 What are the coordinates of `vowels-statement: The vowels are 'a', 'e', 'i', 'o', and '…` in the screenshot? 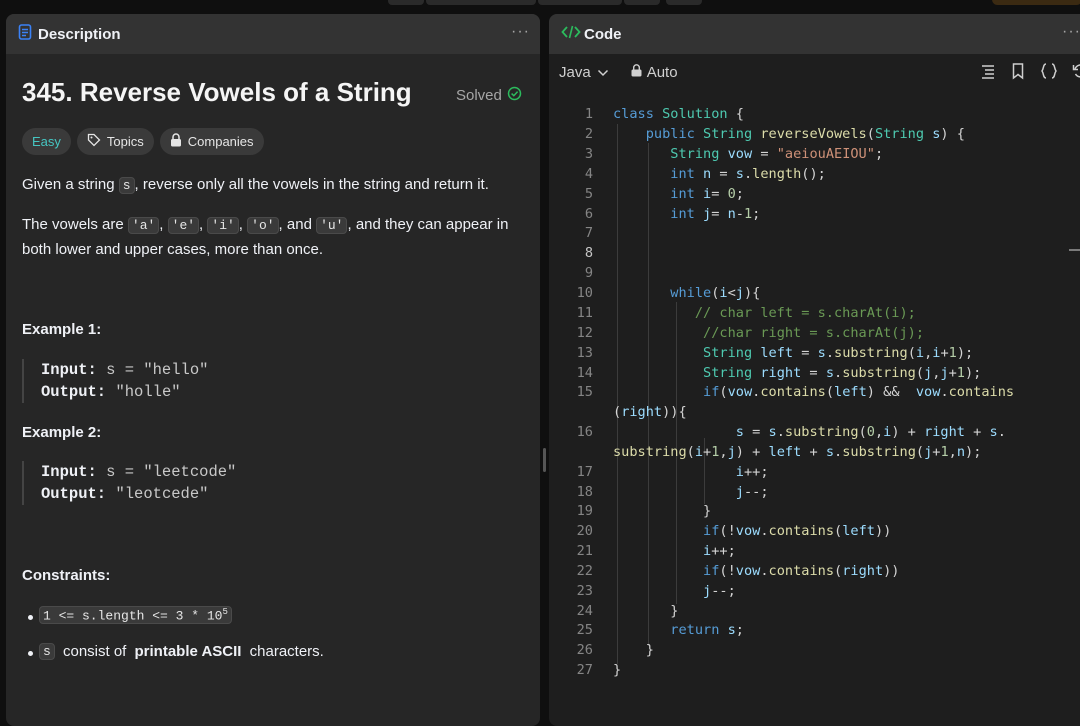 It's located at (265, 237).